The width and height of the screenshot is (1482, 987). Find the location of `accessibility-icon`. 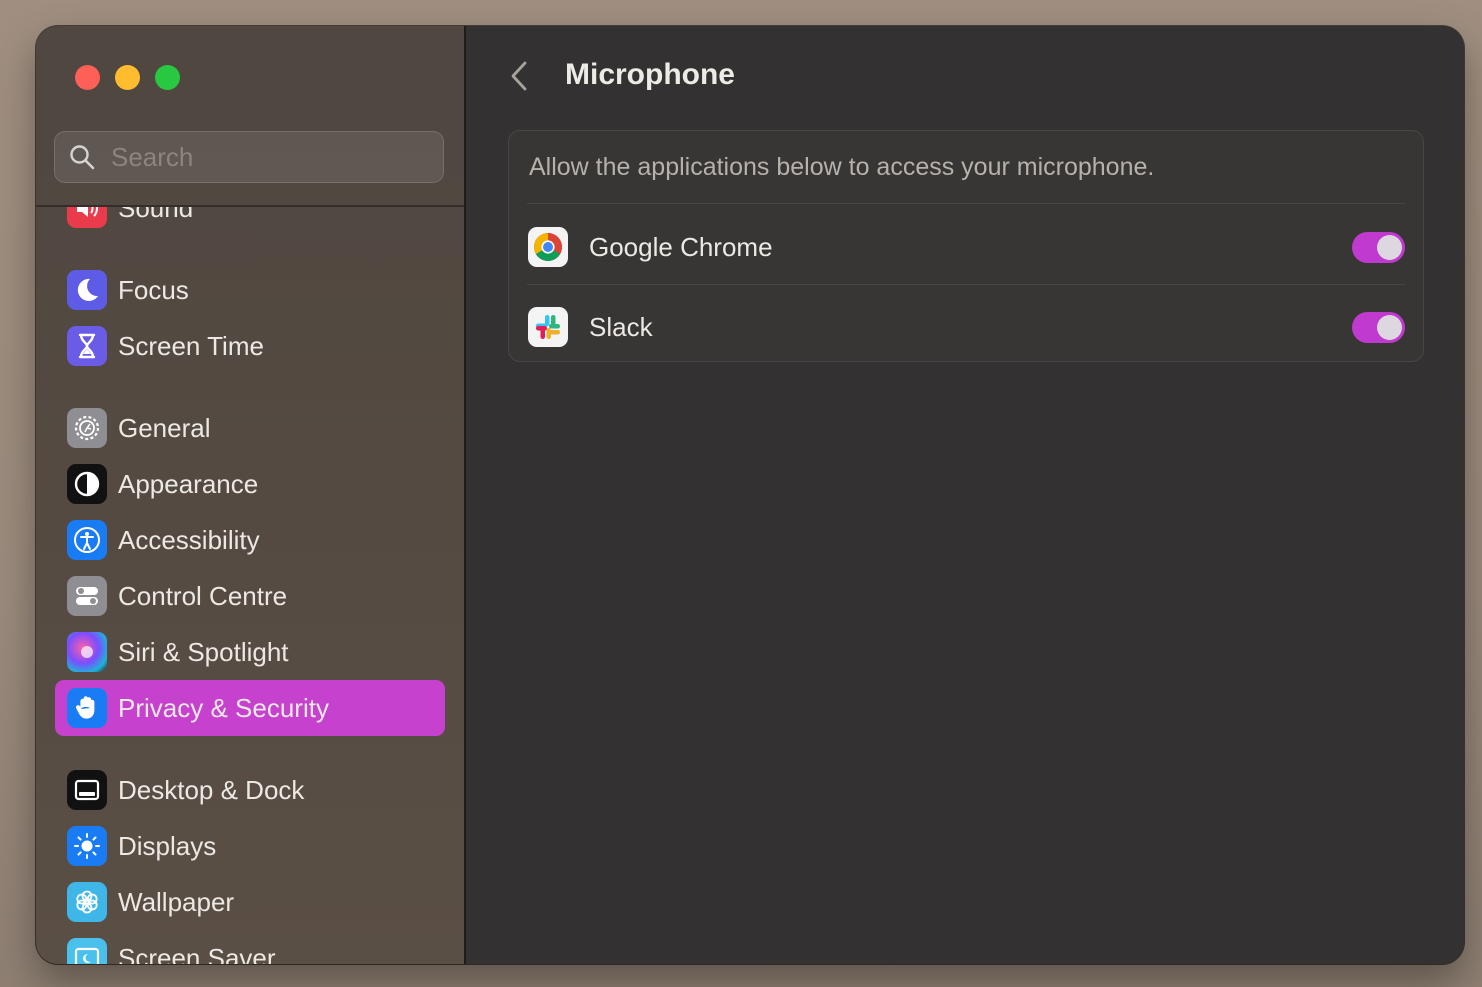

accessibility-icon is located at coordinates (87, 540).